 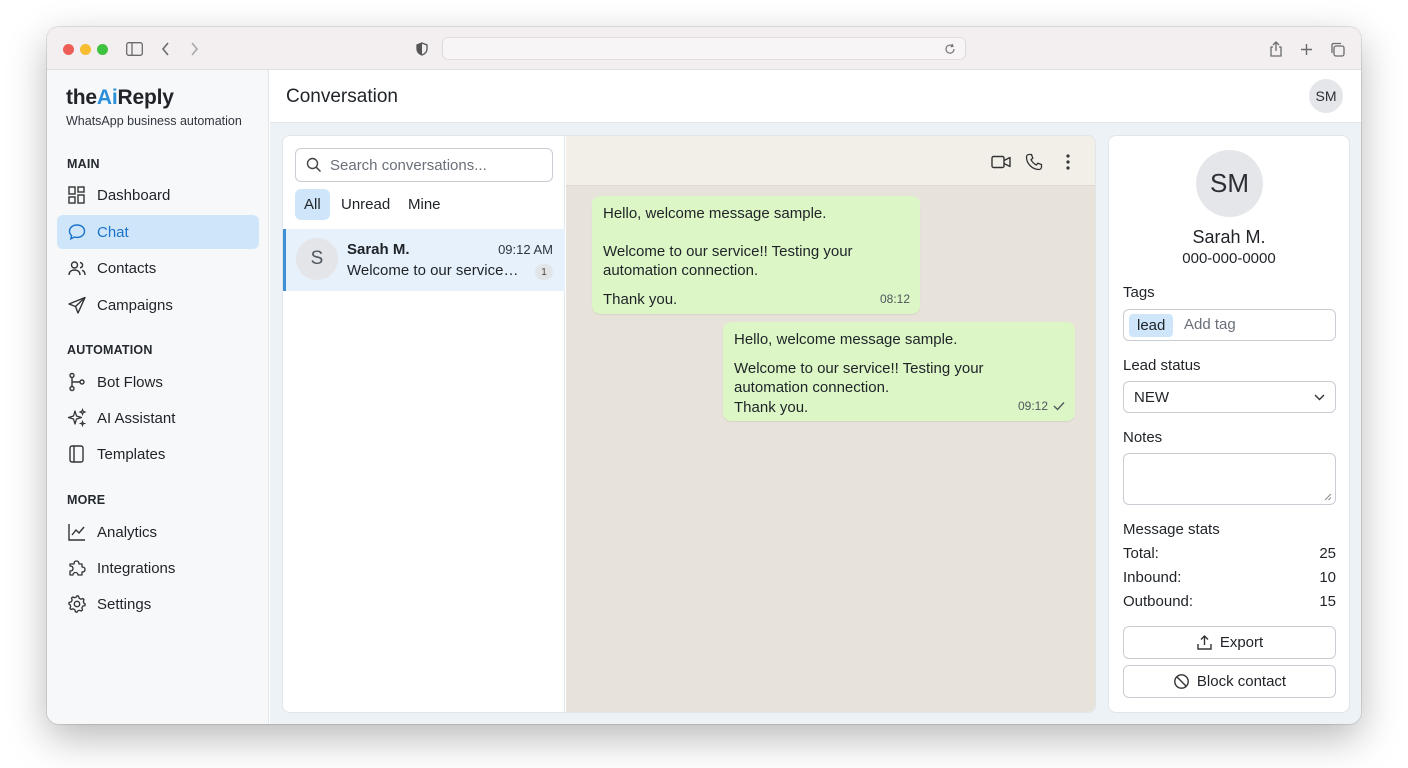 I want to click on sidebar-item-label: Dashboard, so click(x=134, y=195).